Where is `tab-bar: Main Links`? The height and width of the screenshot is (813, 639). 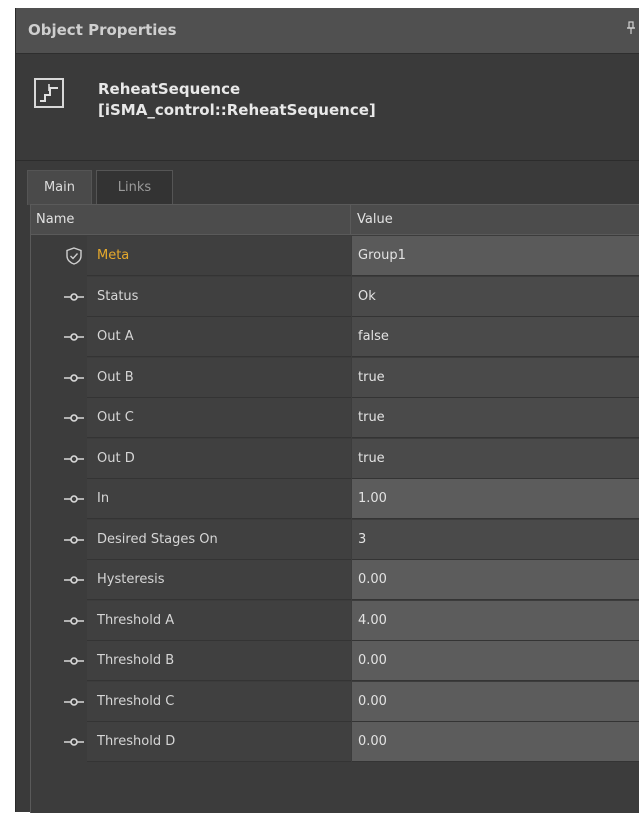 tab-bar: Main Links is located at coordinates (327, 182).